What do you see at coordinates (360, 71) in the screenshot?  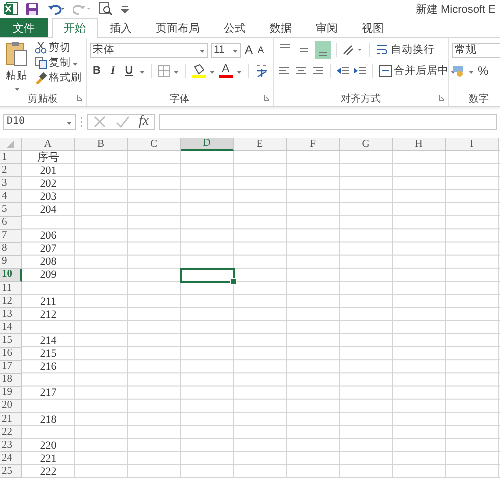 I see `increase-indent-icon` at bounding box center [360, 71].